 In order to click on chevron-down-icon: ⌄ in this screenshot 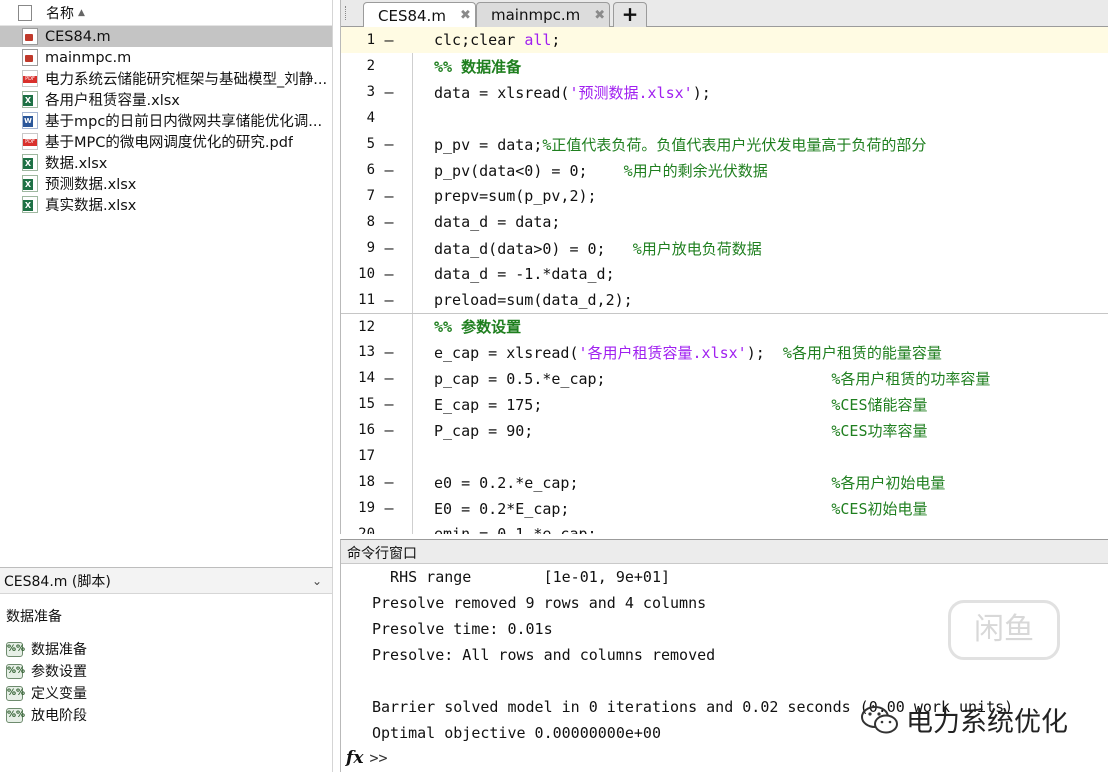, I will do `click(317, 581)`.